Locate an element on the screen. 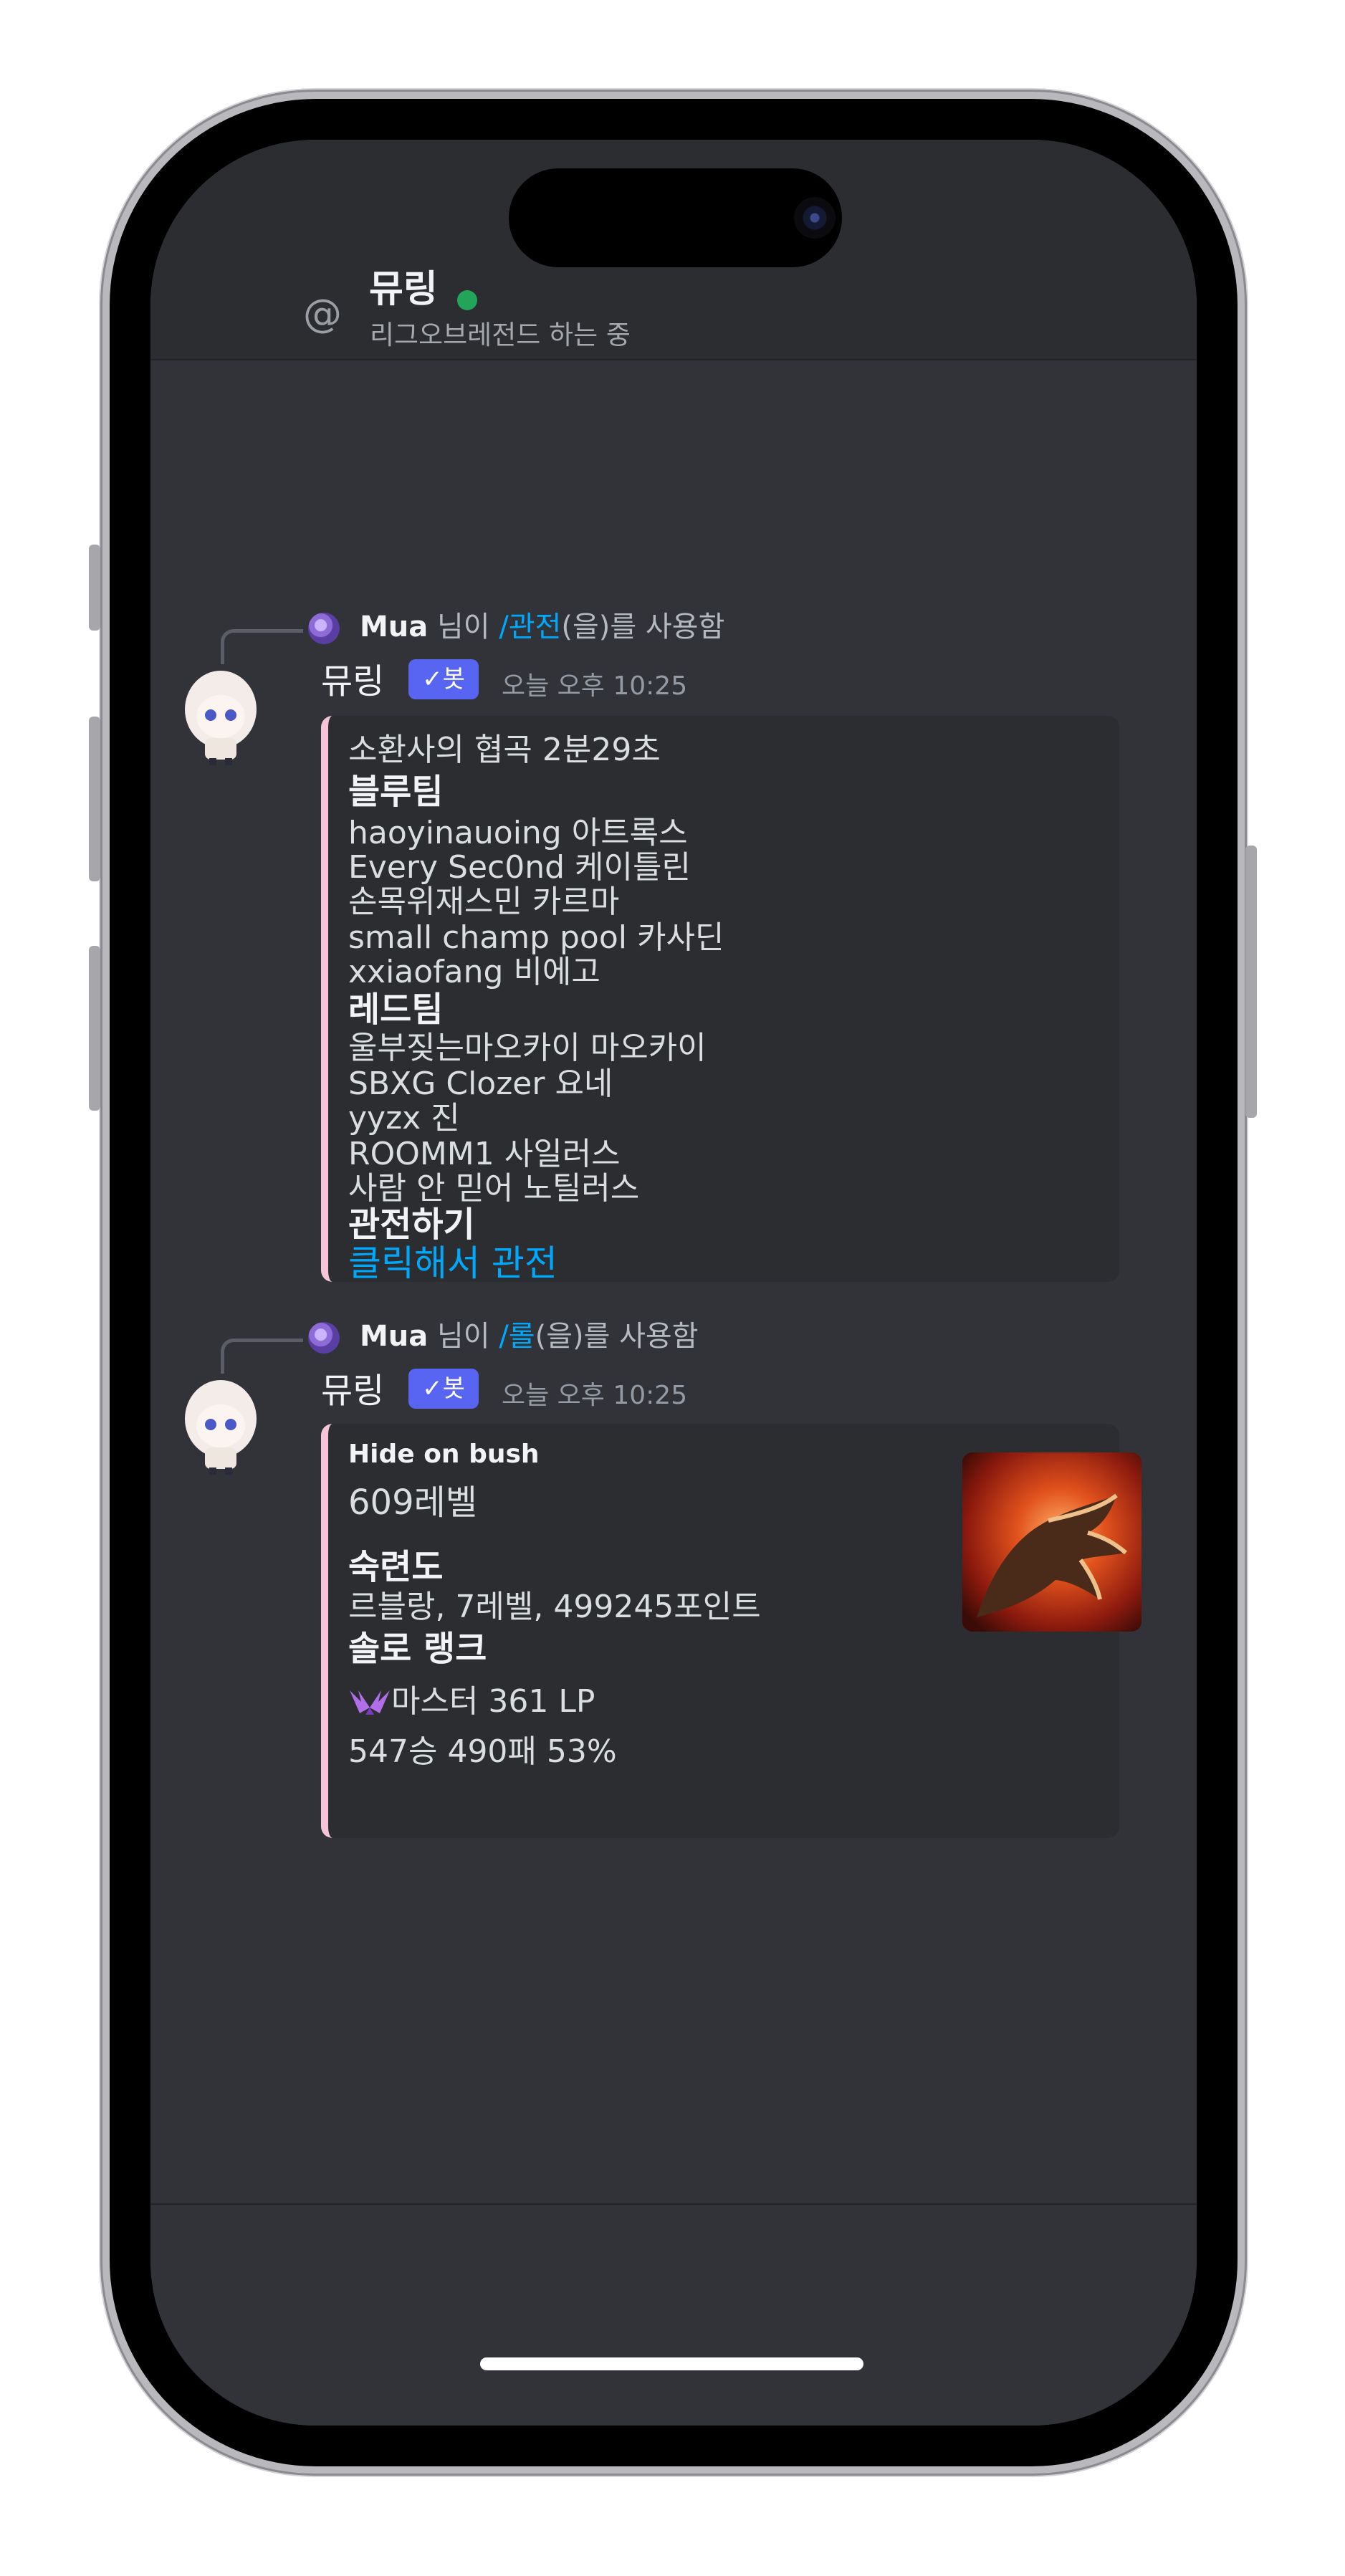 This screenshot has height=2576, width=1345. embed-description: 609레벨 is located at coordinates (412, 1503).